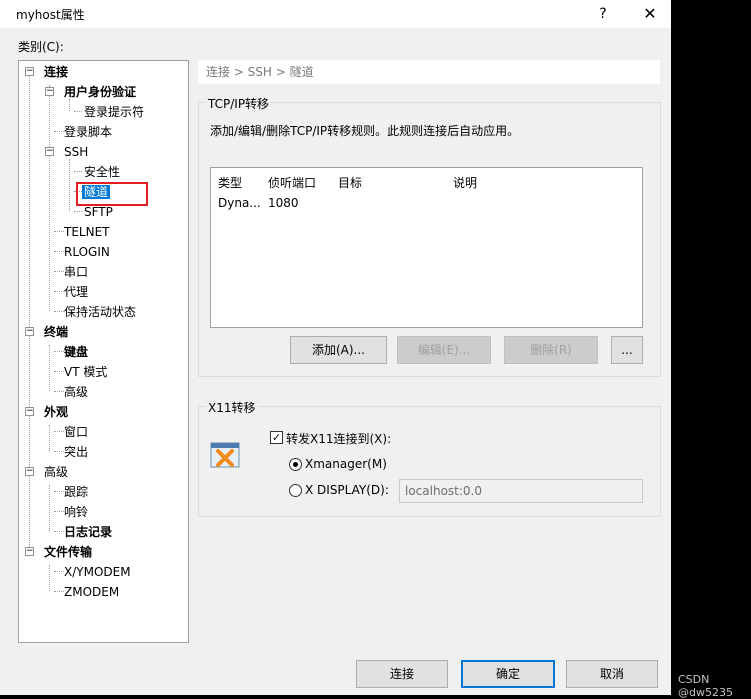 The image size is (751, 699). Describe the element at coordinates (88, 132) in the screenshot. I see `tree-item-login-script: 登录脚本` at that location.